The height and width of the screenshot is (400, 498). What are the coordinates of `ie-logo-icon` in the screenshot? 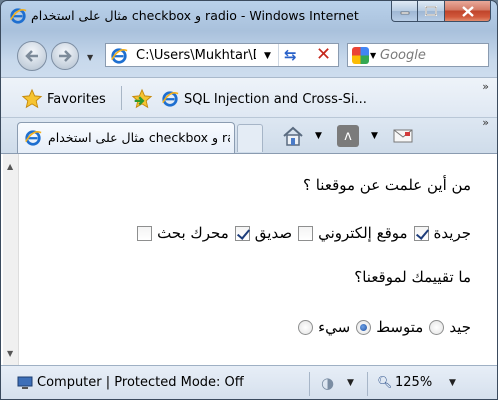 It's located at (18, 16).